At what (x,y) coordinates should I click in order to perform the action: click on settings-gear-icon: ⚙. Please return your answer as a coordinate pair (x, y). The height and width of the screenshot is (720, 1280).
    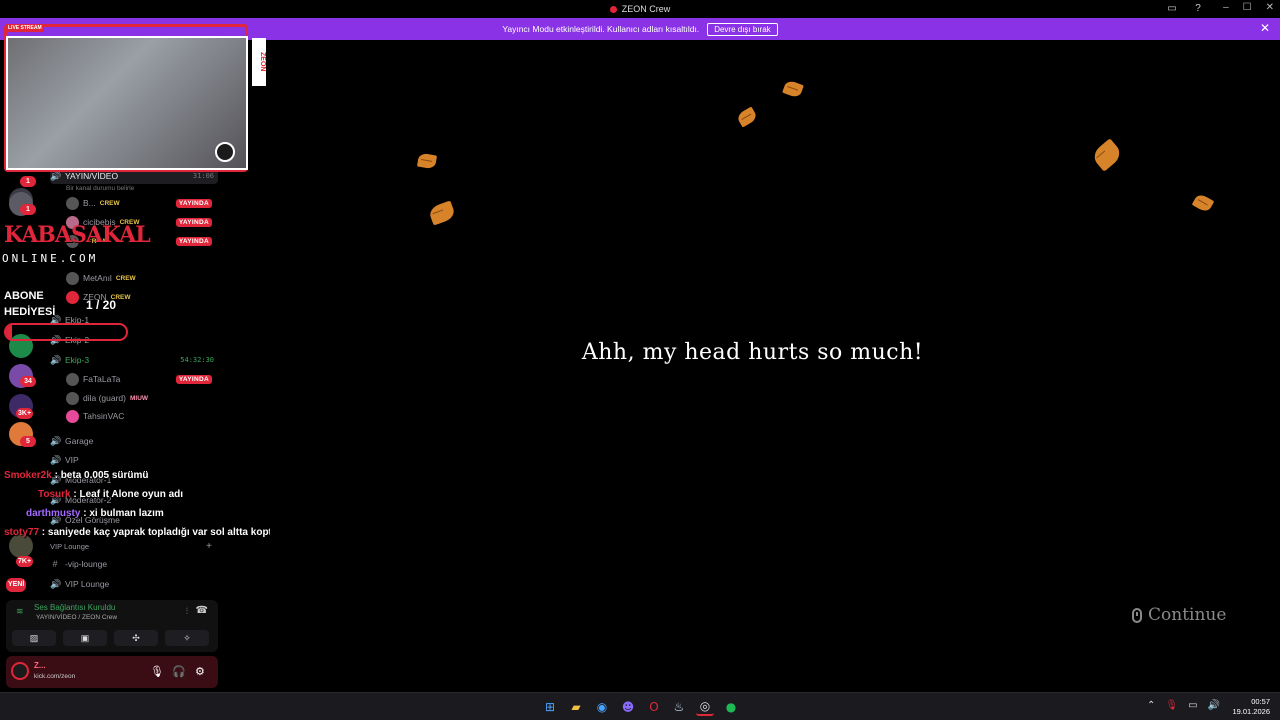
    Looking at the image, I should click on (200, 671).